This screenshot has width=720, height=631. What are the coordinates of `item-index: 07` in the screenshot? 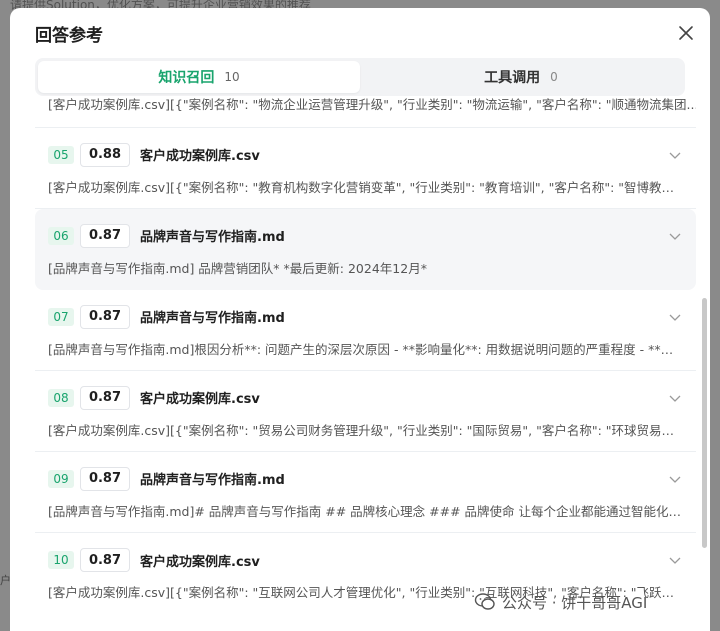 It's located at (61, 316).